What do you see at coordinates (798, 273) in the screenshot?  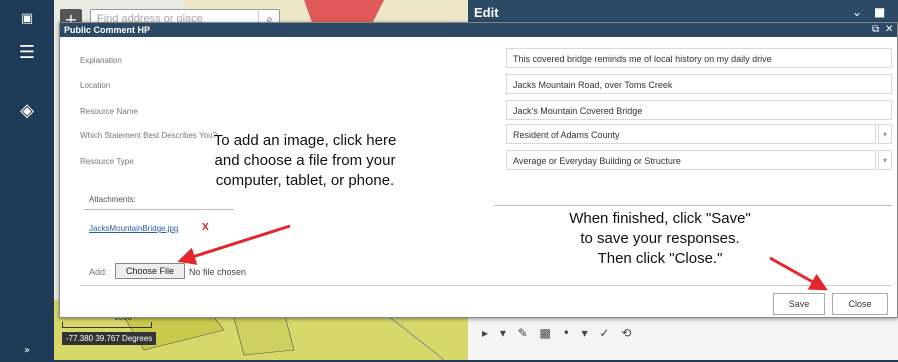 I see `arrow-to-close` at bounding box center [798, 273].